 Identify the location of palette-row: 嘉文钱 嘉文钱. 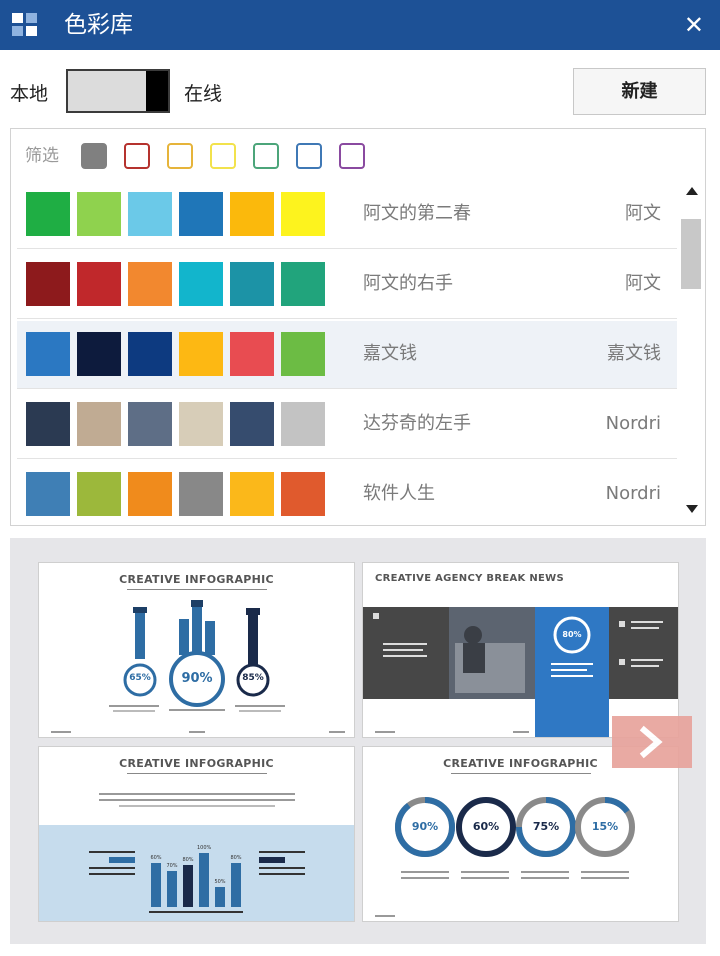
(347, 355).